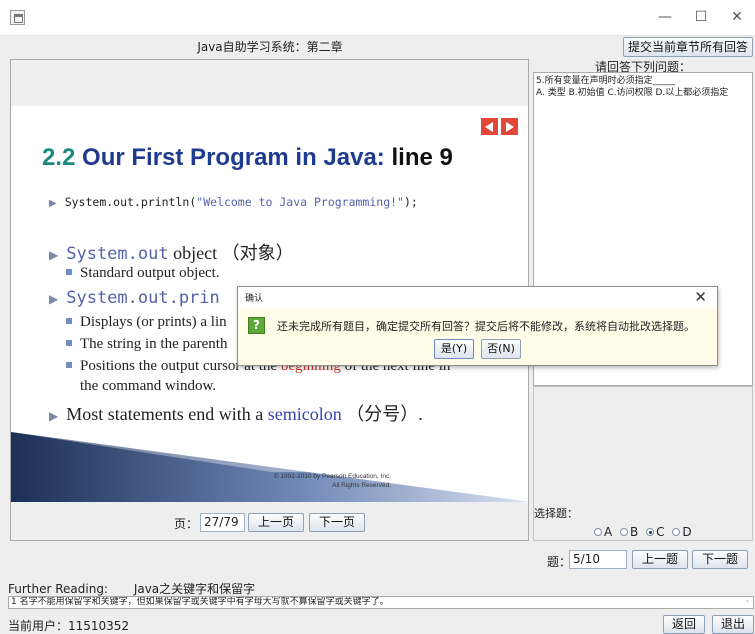 This screenshot has width=755, height=634. Describe the element at coordinates (143, 298) in the screenshot. I see `bullet-code: System.out.prin` at that location.